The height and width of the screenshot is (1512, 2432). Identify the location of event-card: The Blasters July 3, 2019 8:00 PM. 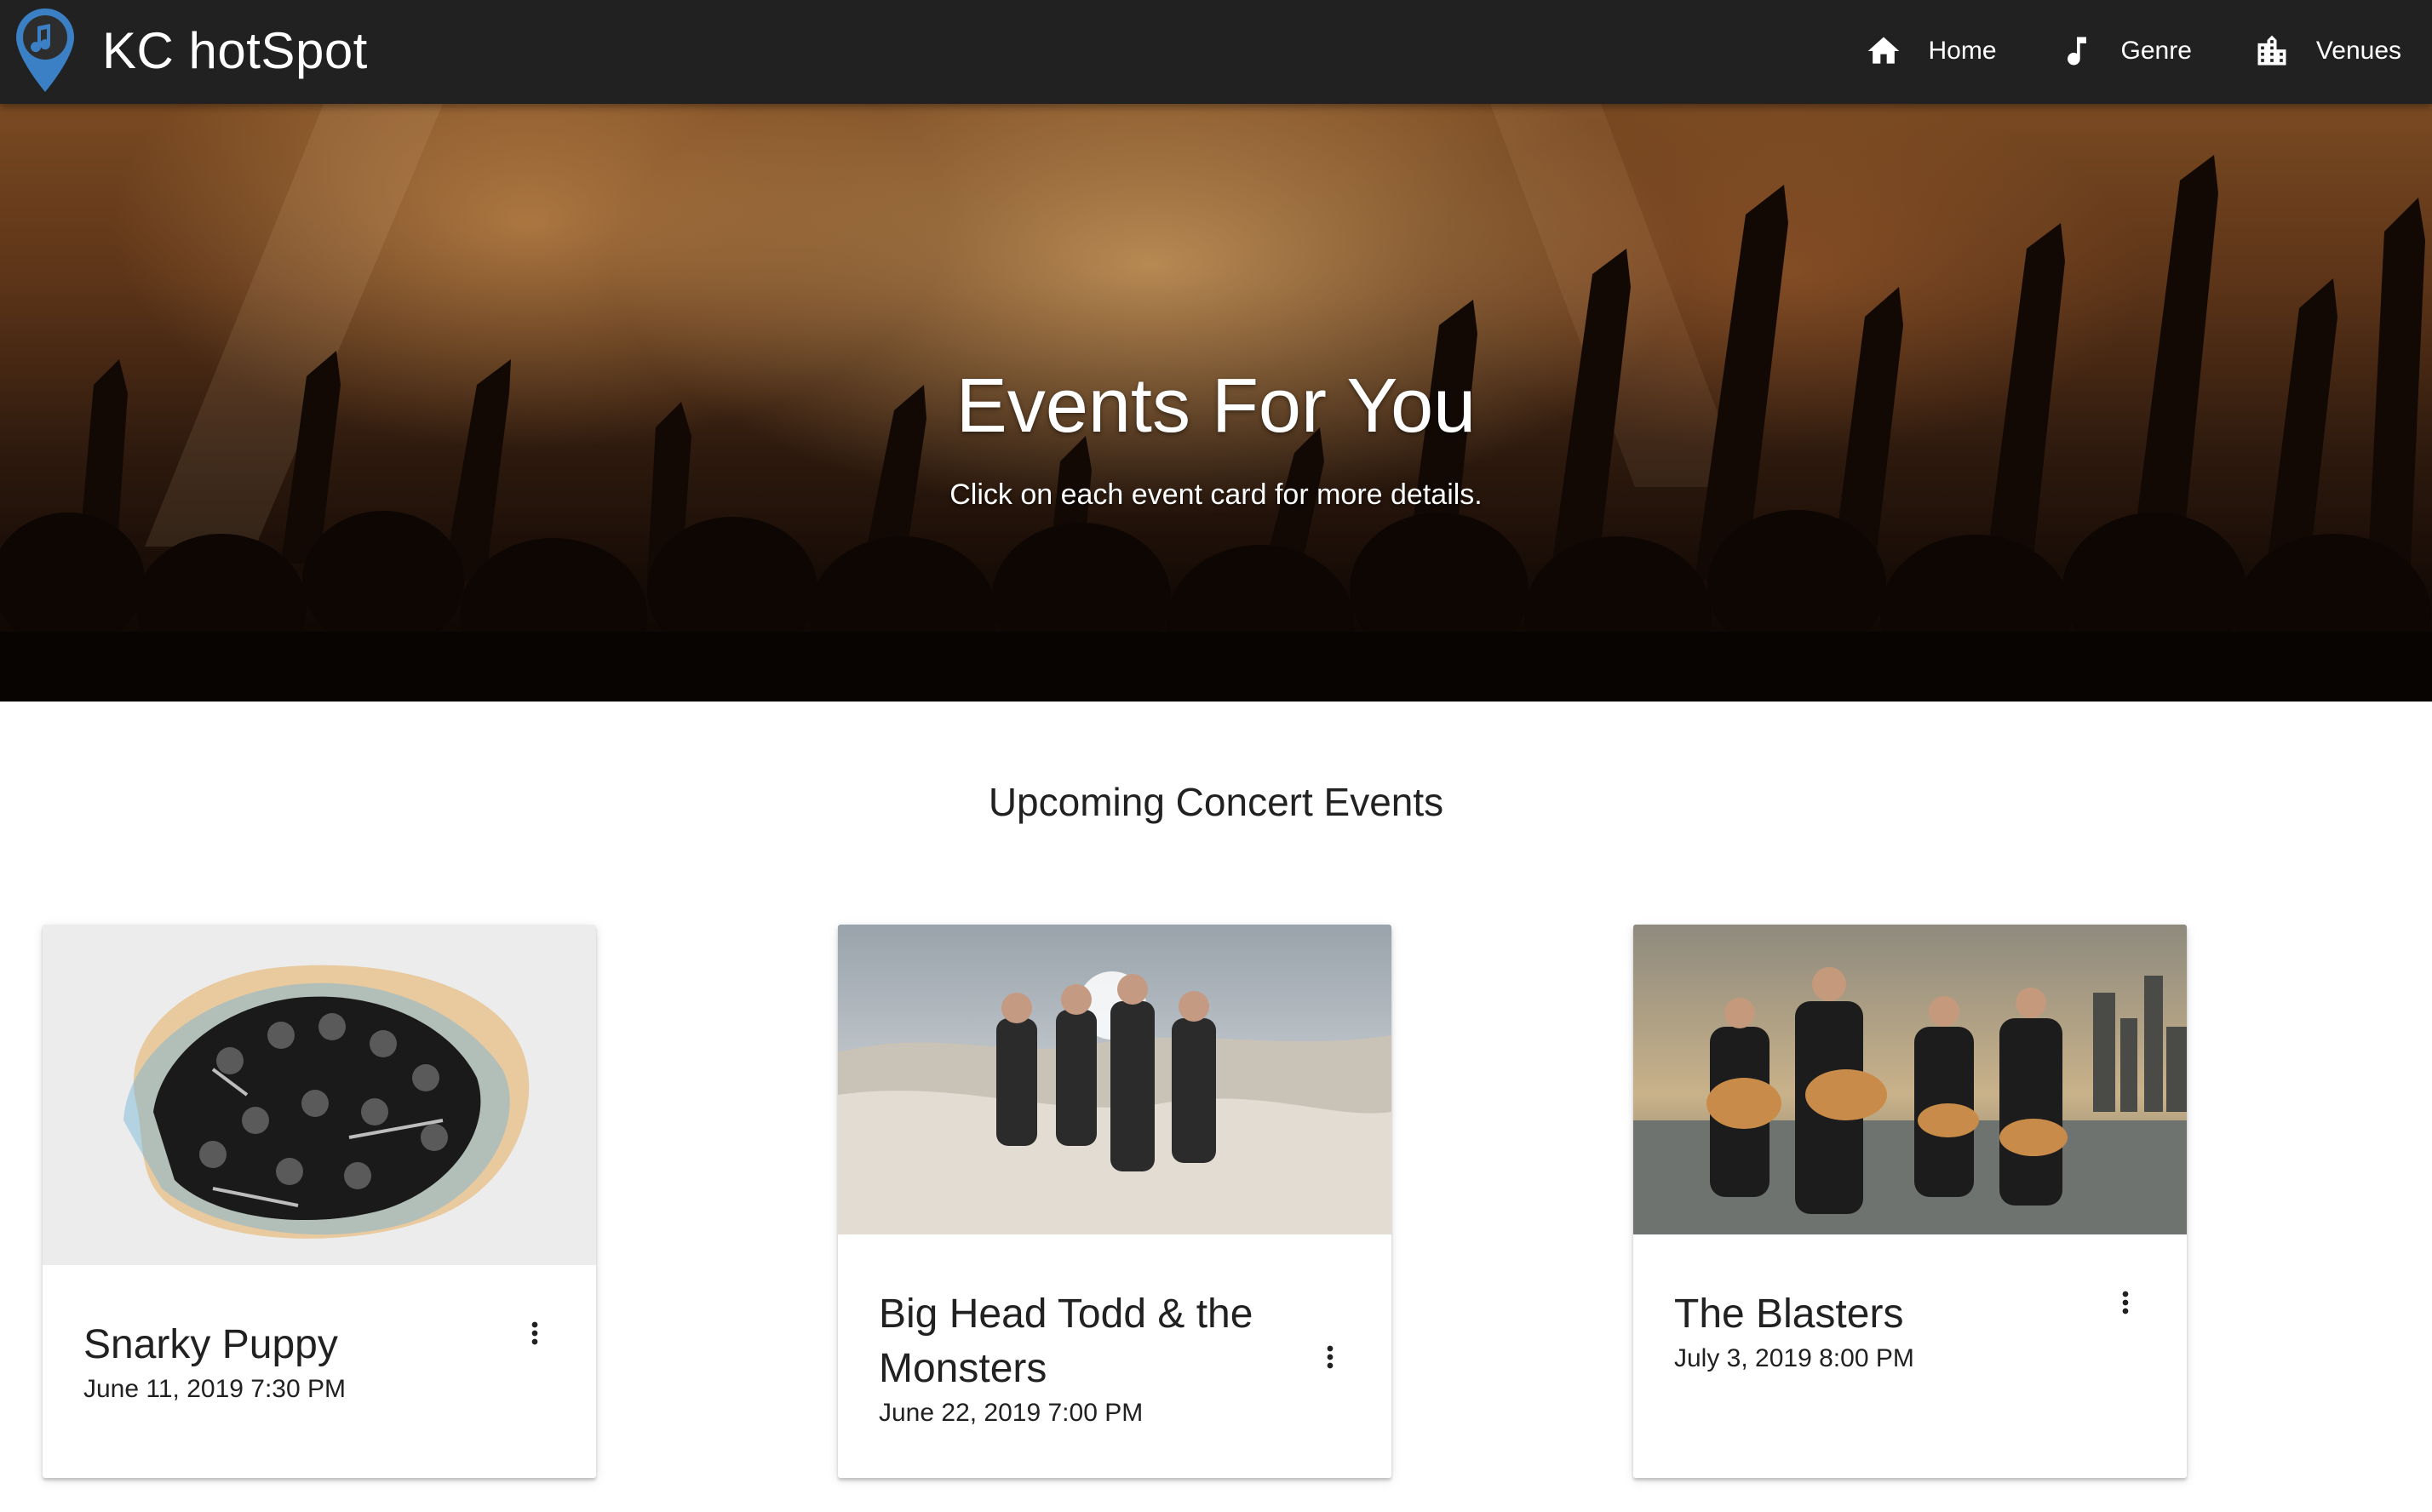
(1910, 1201).